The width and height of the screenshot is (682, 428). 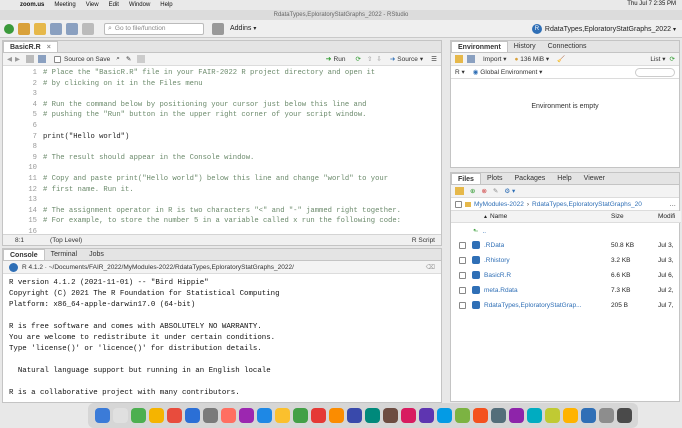 I want to click on scope-indicator: (Top Level), so click(x=66, y=240).